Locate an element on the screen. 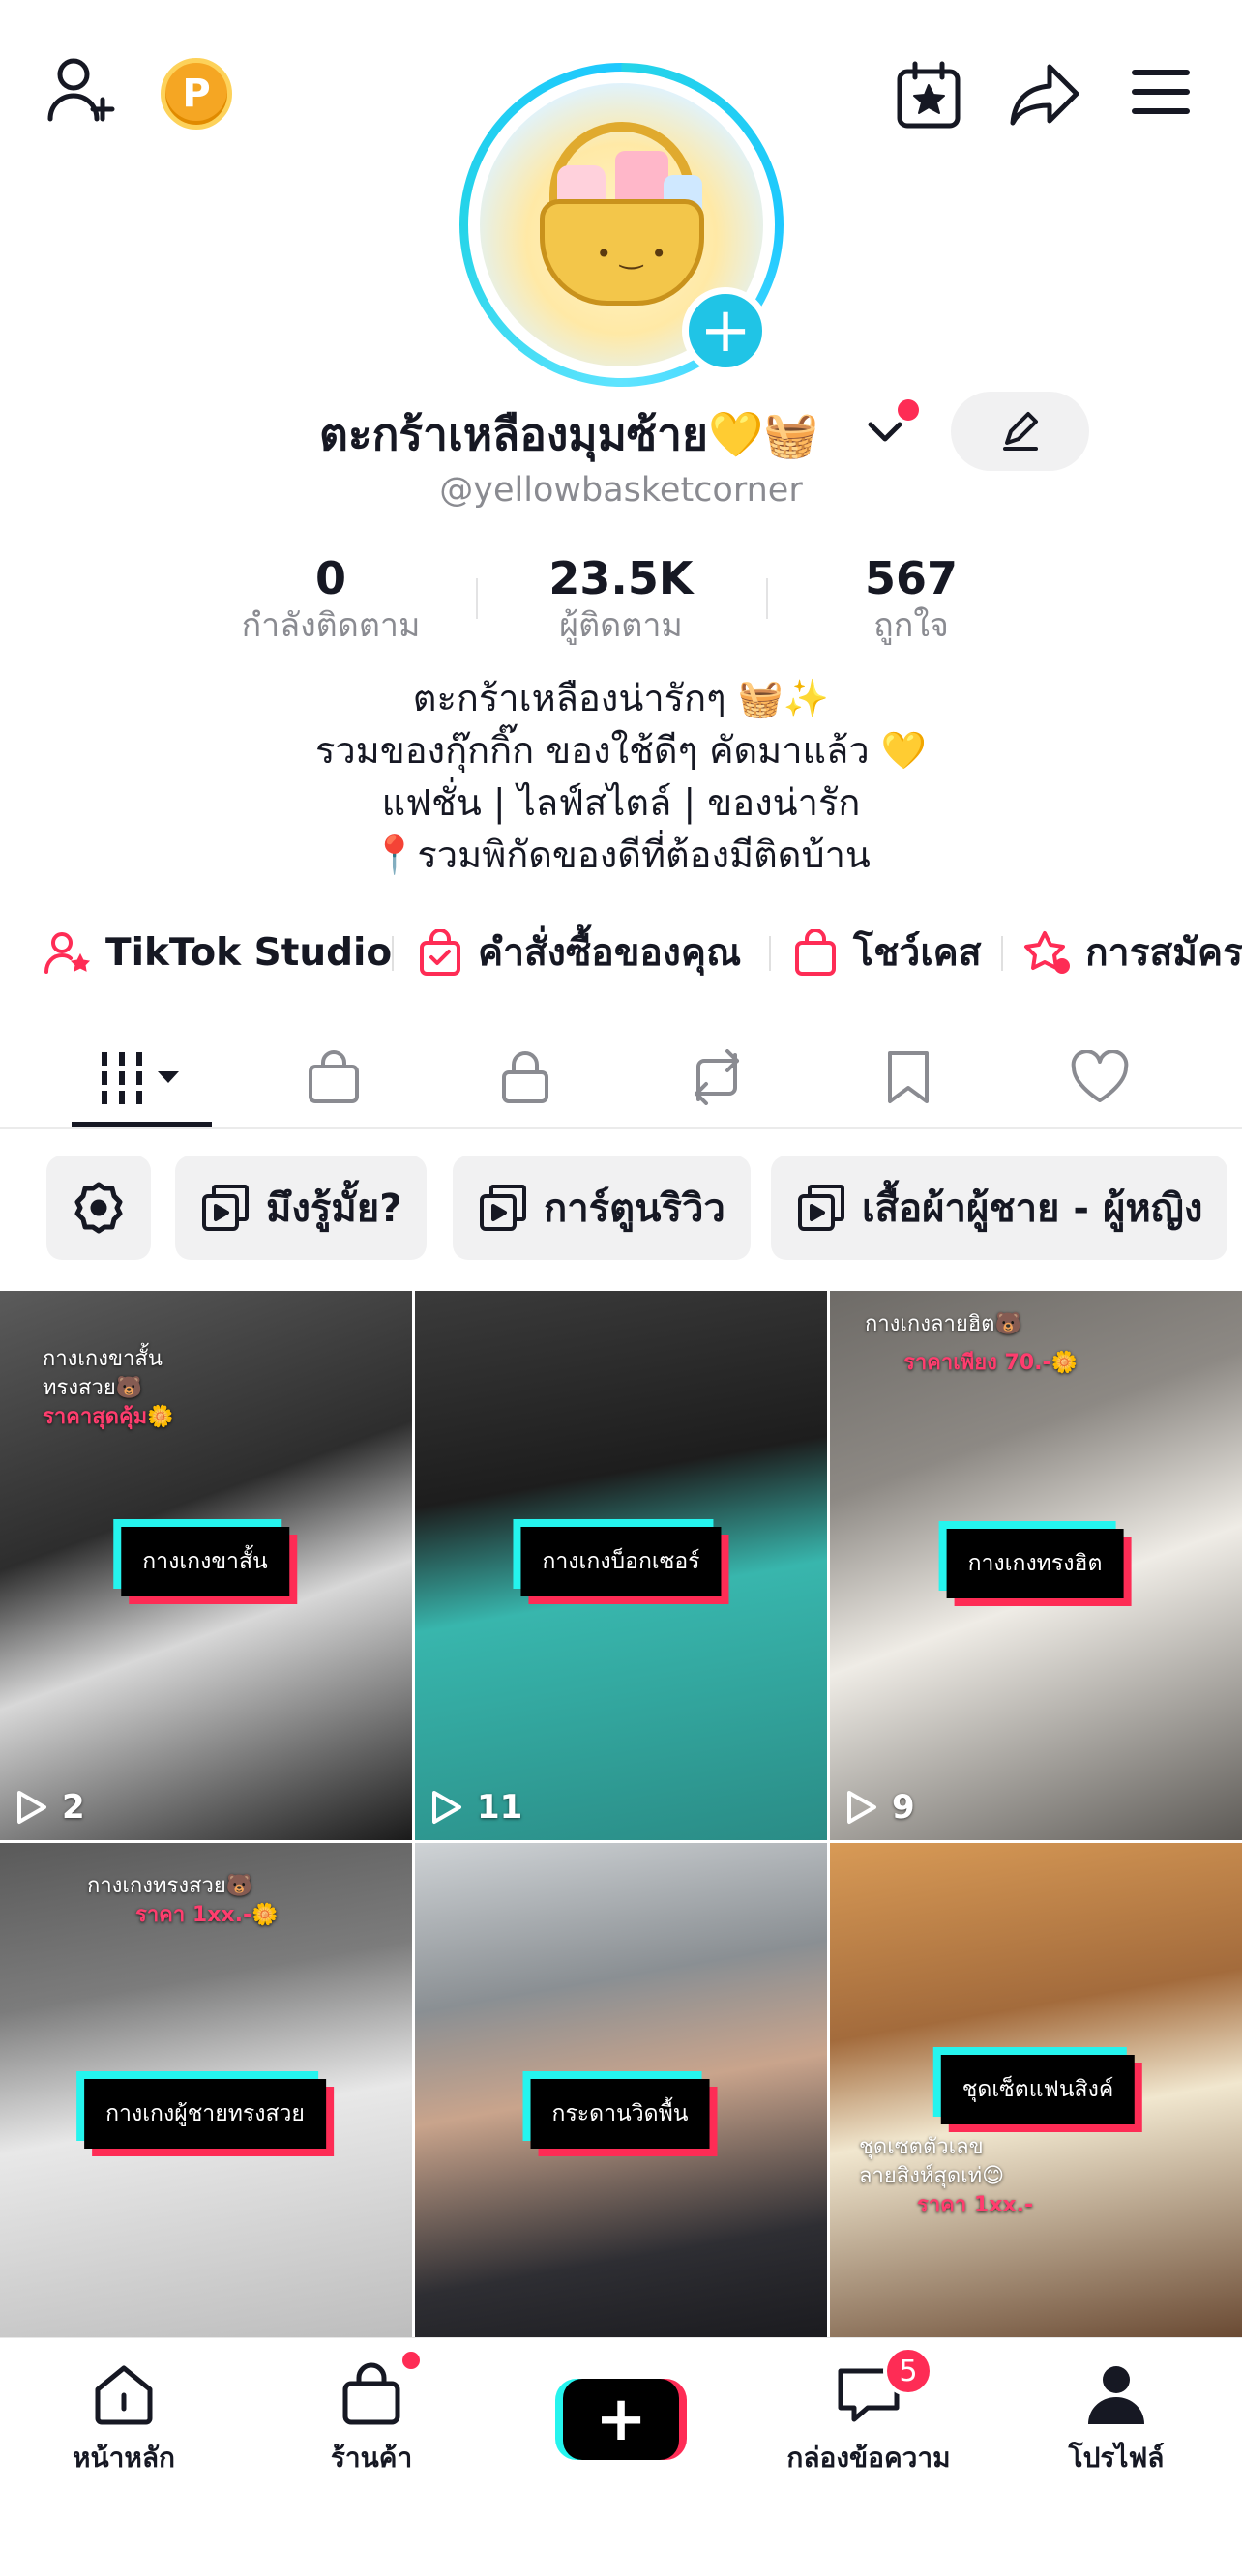 The image size is (1242, 2576). playlist-settings-button is located at coordinates (98, 1208).